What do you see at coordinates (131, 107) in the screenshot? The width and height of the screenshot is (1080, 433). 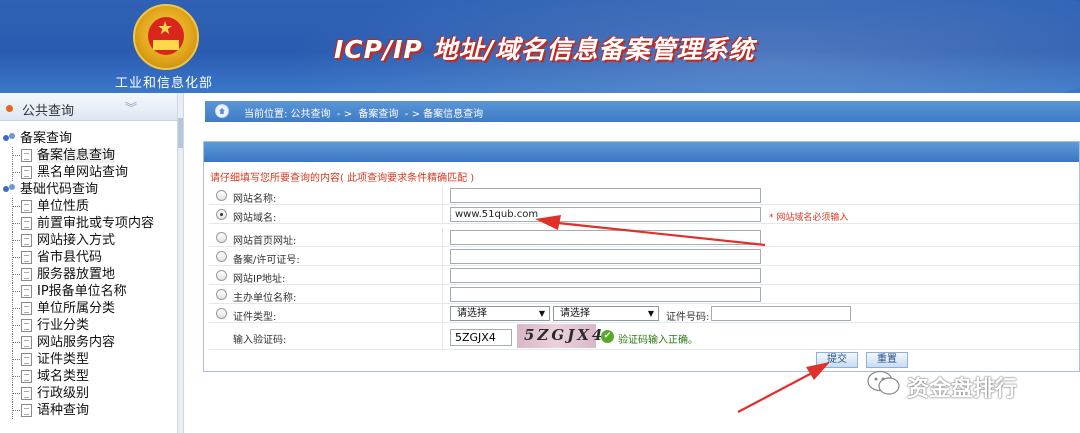 I see `collapse-chevron-icon: ︾` at bounding box center [131, 107].